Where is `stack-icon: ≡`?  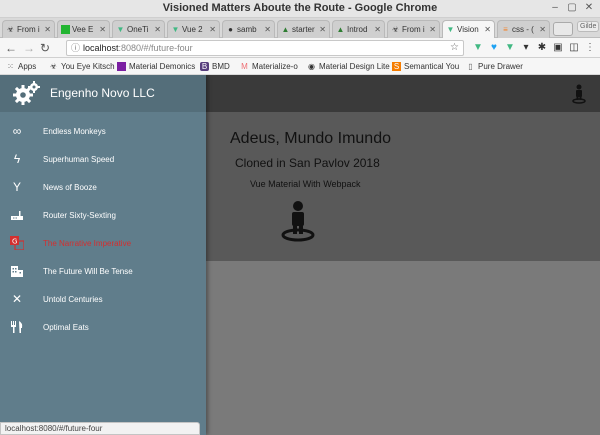 stack-icon: ≡ is located at coordinates (505, 29).